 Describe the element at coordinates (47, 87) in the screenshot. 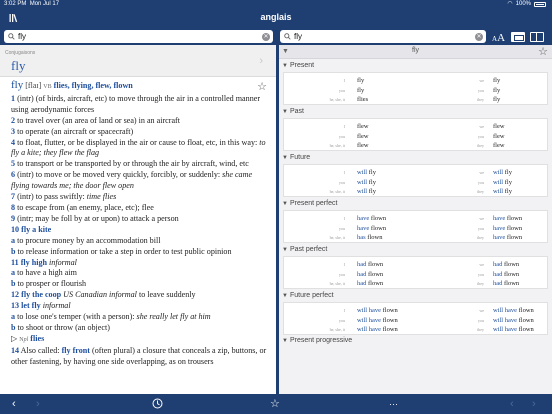

I see `part-of-speech: VB` at that location.